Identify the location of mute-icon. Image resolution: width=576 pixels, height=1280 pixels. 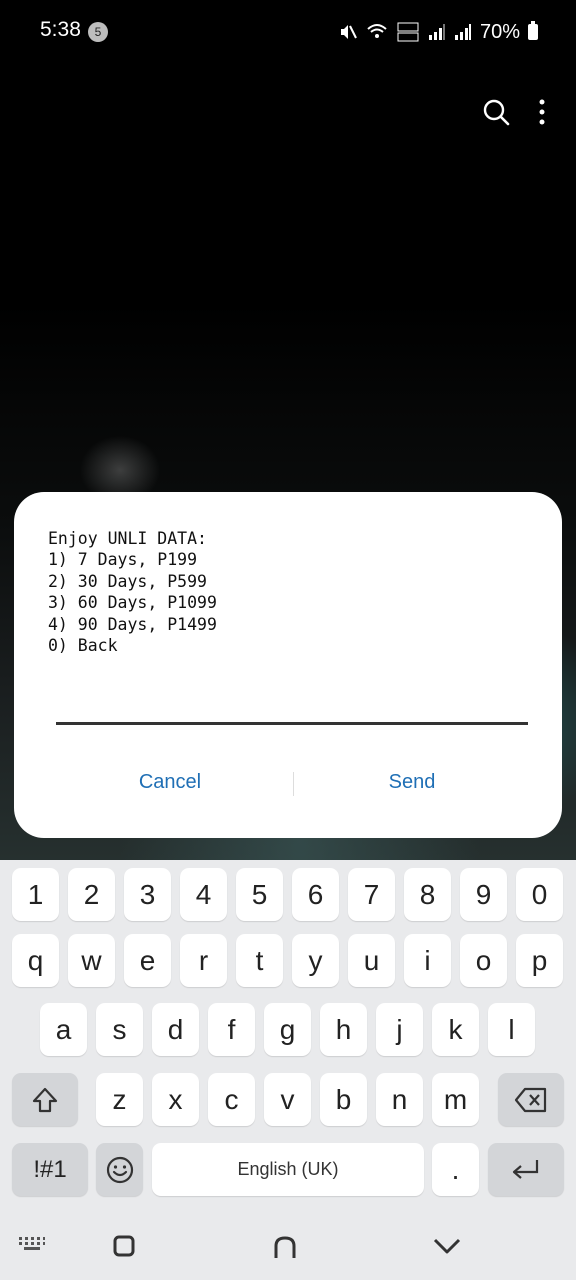
(348, 32).